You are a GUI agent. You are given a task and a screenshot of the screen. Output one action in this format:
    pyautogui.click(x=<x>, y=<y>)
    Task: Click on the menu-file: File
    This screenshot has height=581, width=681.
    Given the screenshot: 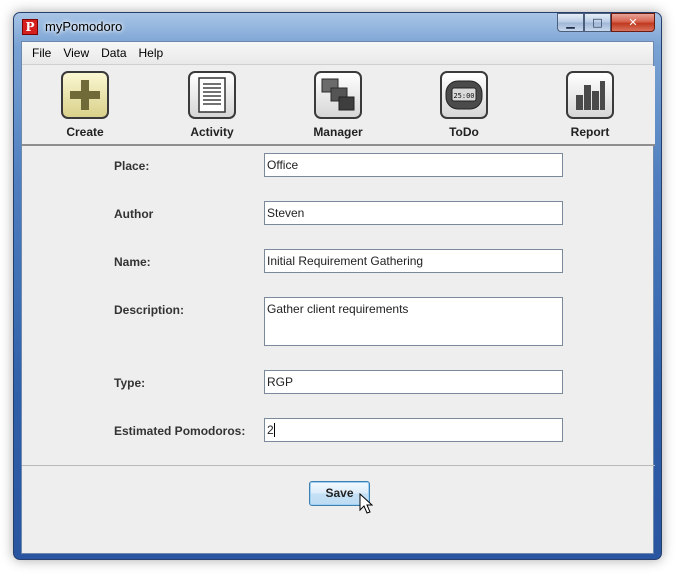 What is the action you would take?
    pyautogui.click(x=41, y=53)
    